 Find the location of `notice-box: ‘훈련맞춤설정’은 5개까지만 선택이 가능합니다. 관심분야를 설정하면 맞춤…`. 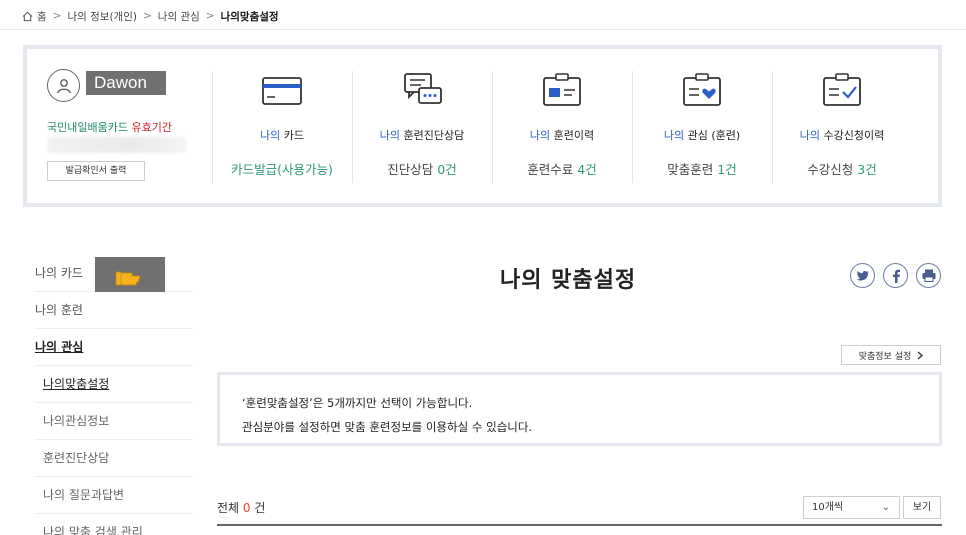

notice-box: ‘훈련맞춤설정’은 5개까지만 선택이 가능합니다. 관심분야를 설정하면 맞춤… is located at coordinates (579, 409).